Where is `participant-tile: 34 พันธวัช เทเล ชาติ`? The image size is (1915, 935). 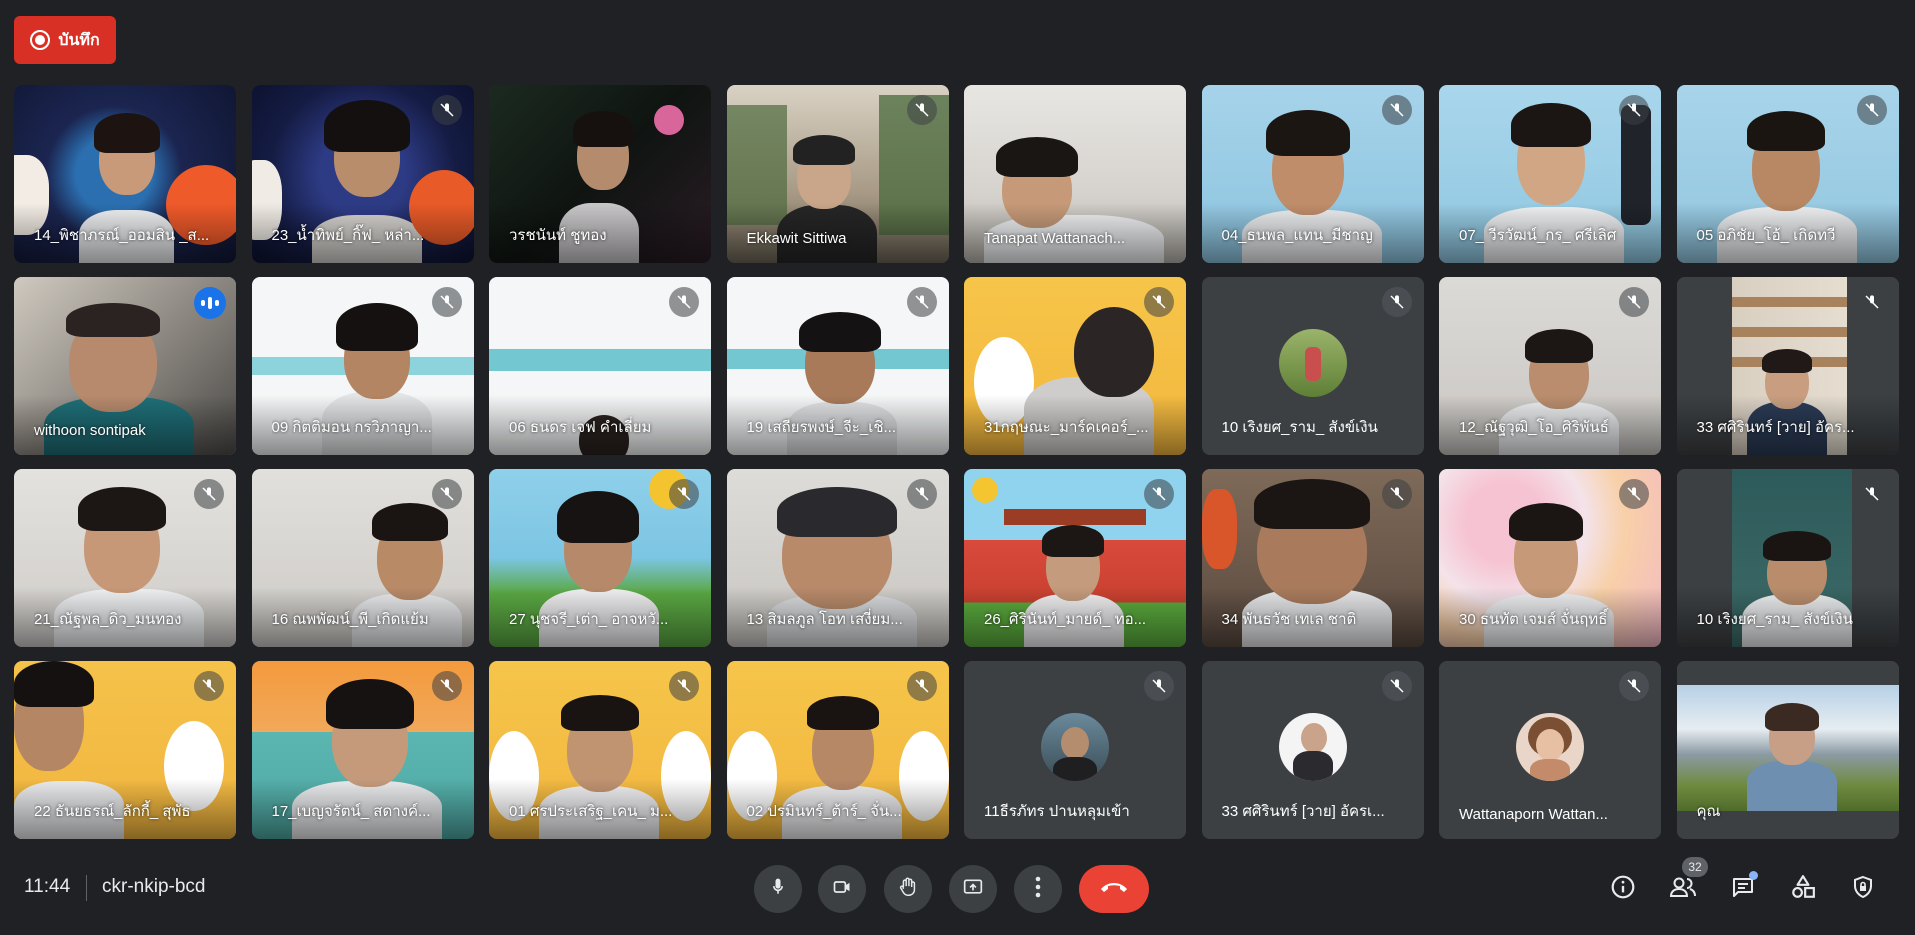 participant-tile: 34 พันธวัช เทเล ชาติ is located at coordinates (1312, 558).